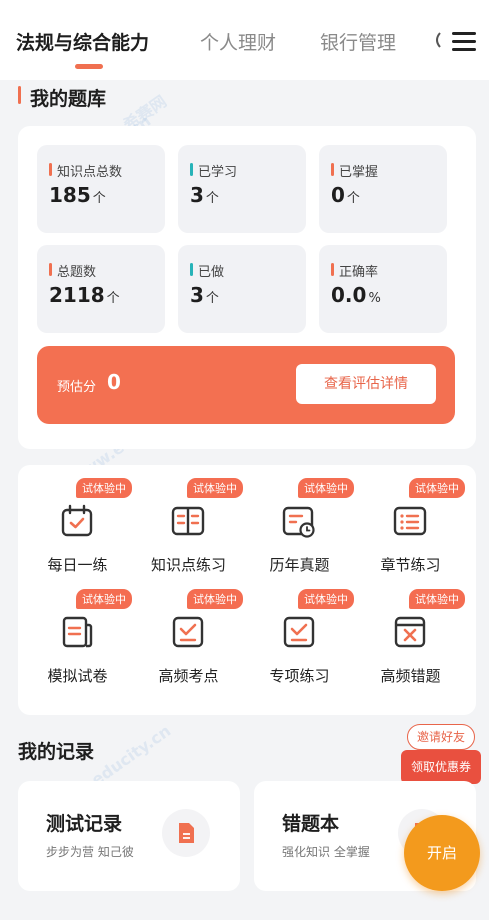 The width and height of the screenshot is (489, 920). I want to click on card-title: 错题本, so click(311, 824).